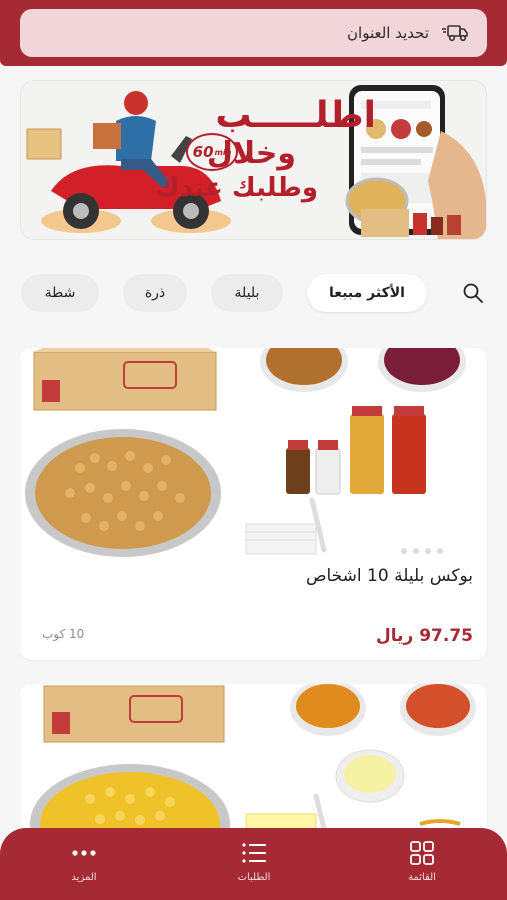 The height and width of the screenshot is (900, 507). Describe the element at coordinates (422, 877) in the screenshot. I see `nav-menu-label: القائمة` at that location.